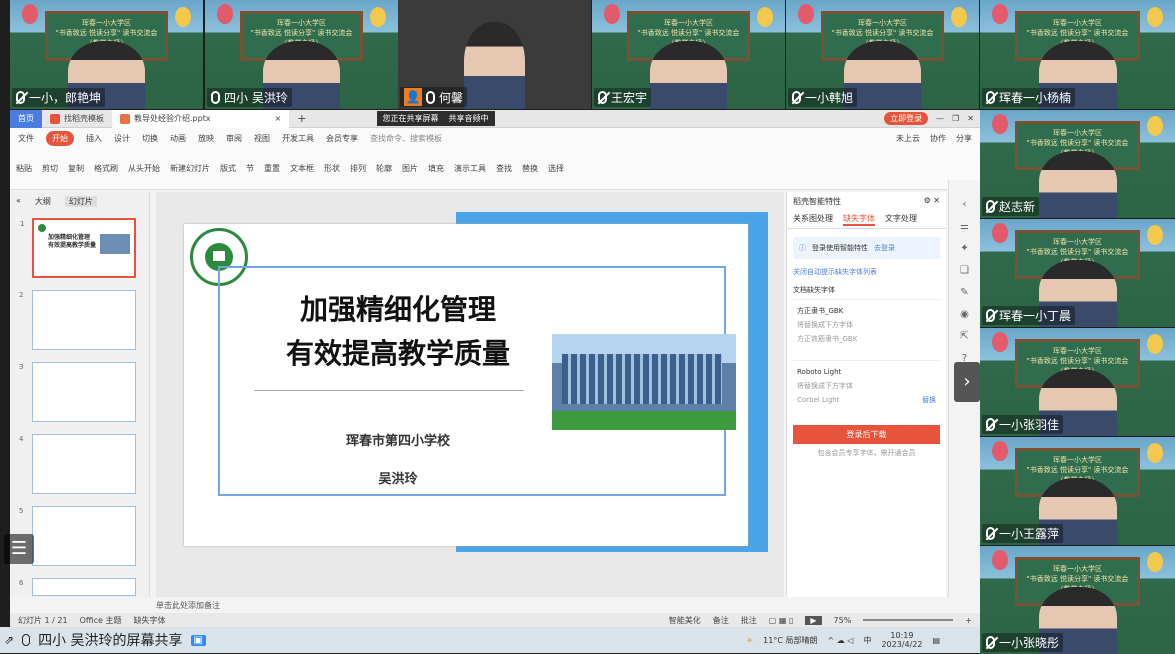  I want to click on ribbon-action-1: 协作, so click(938, 138).